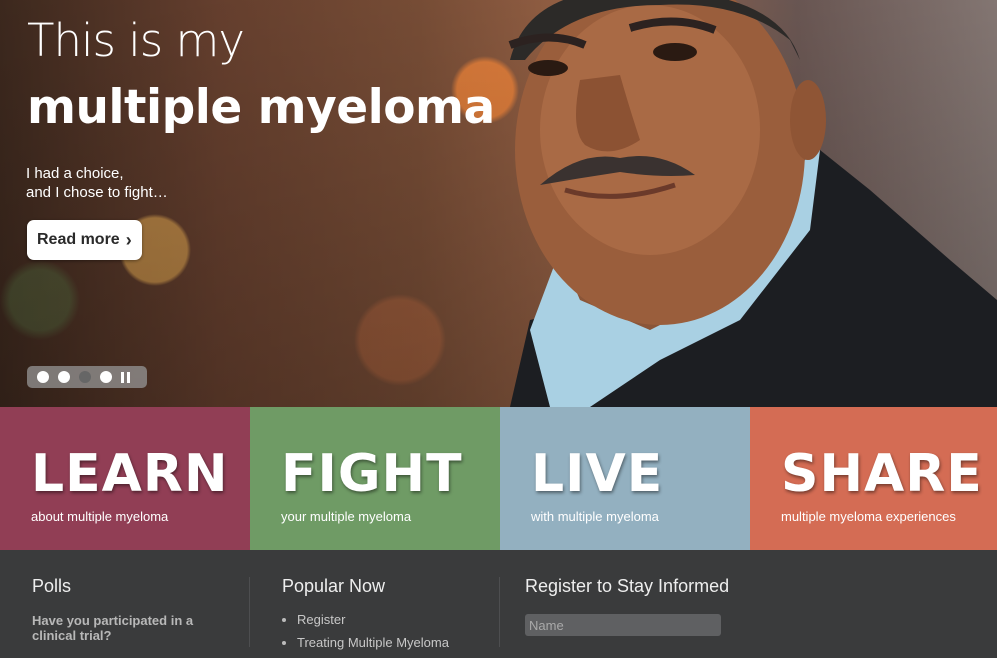 The height and width of the screenshot is (658, 997). I want to click on popular-link-register: Register, so click(365, 619).